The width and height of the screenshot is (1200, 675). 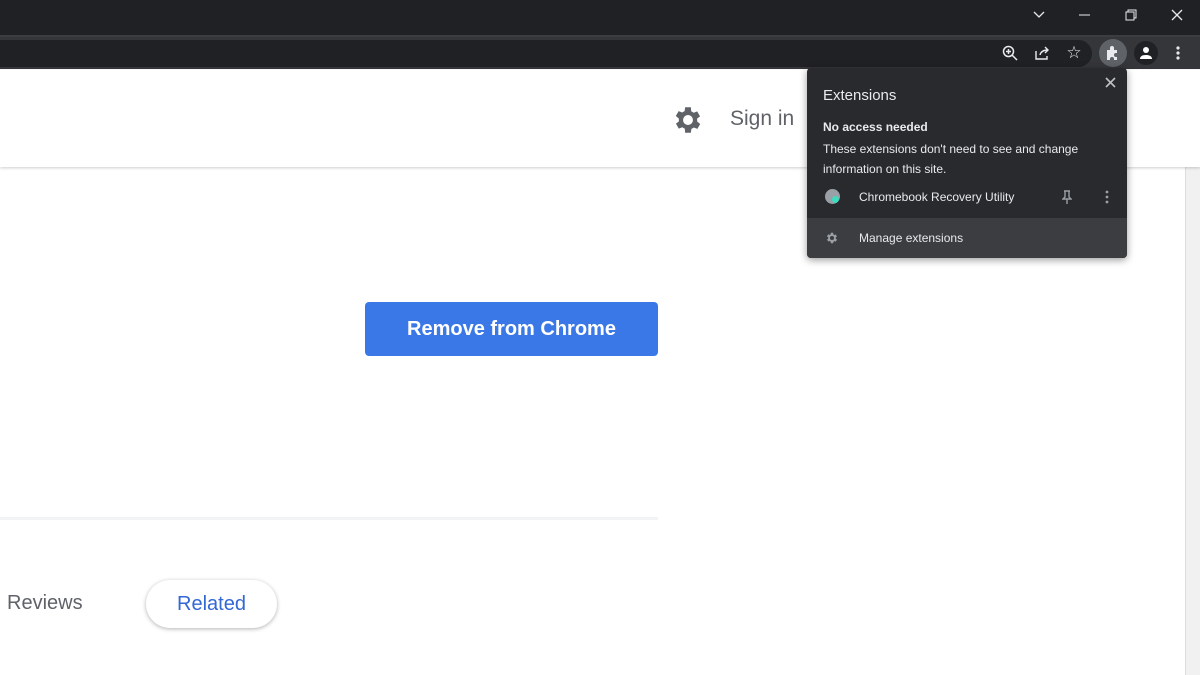 What do you see at coordinates (832, 238) in the screenshot?
I see `gear-icon` at bounding box center [832, 238].